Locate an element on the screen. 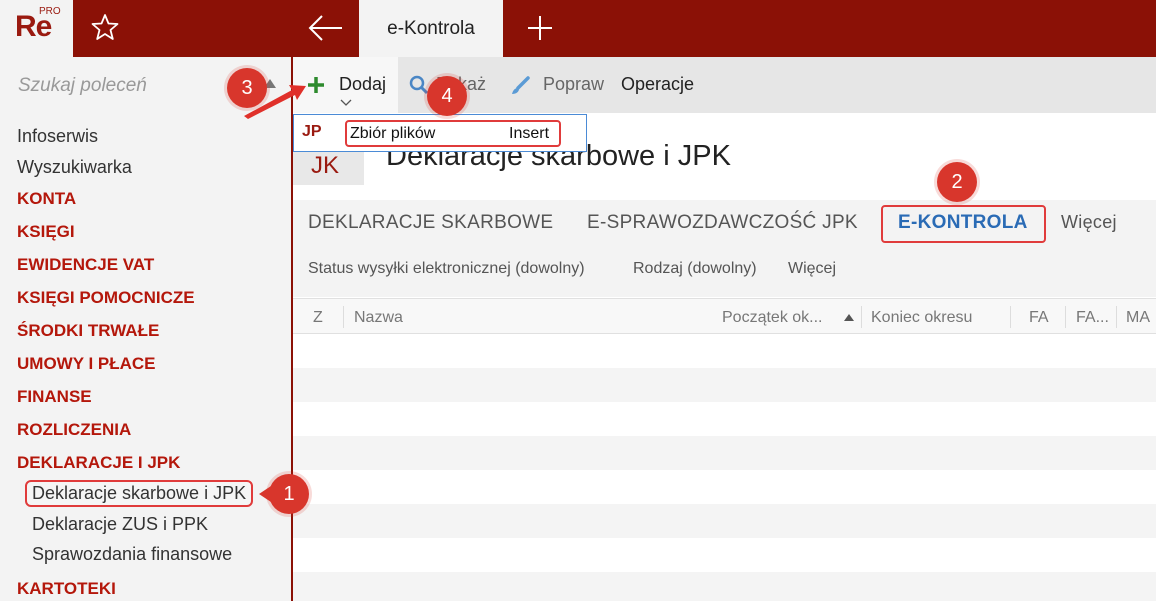  jpk-badge-icon: JP is located at coordinates (312, 131).